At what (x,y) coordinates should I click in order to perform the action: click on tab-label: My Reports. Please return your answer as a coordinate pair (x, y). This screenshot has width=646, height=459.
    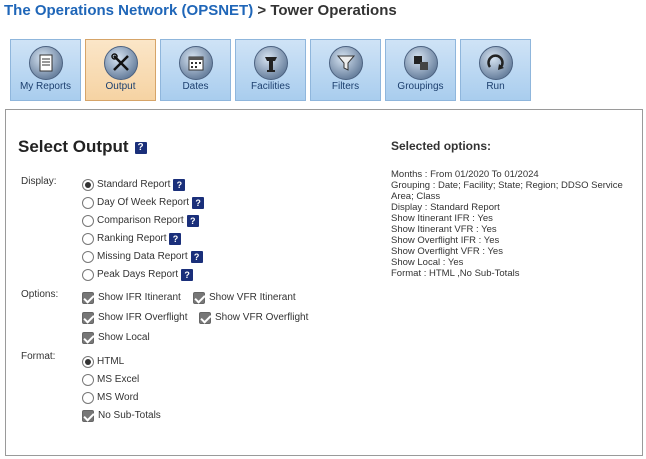
    Looking at the image, I should click on (45, 86).